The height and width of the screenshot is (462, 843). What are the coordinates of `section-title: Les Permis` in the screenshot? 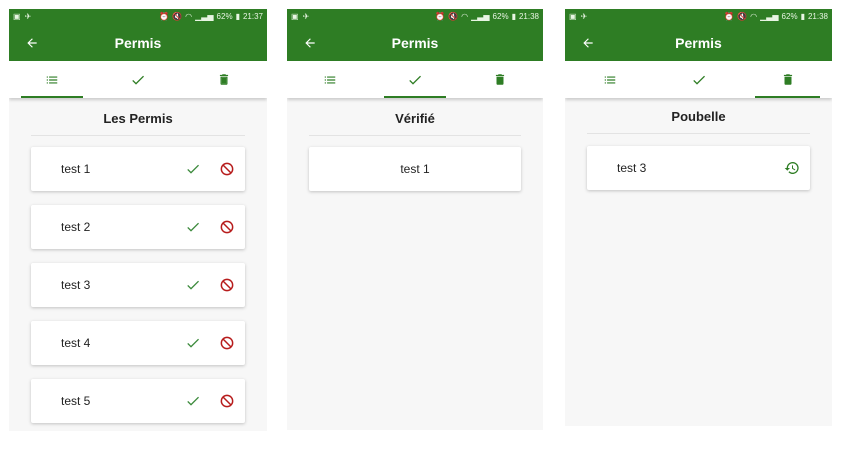 It's located at (138, 121).